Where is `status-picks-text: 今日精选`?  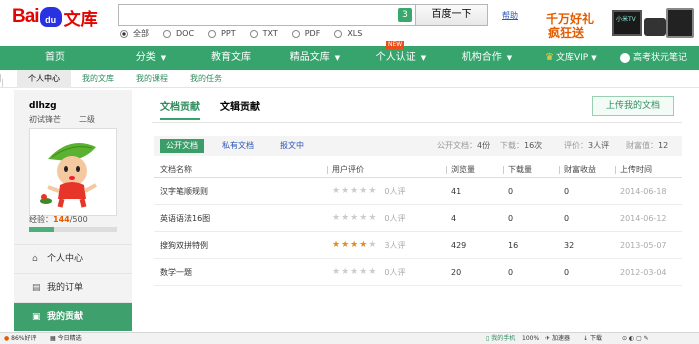
status-picks-text: 今日精选 is located at coordinates (69, 338).